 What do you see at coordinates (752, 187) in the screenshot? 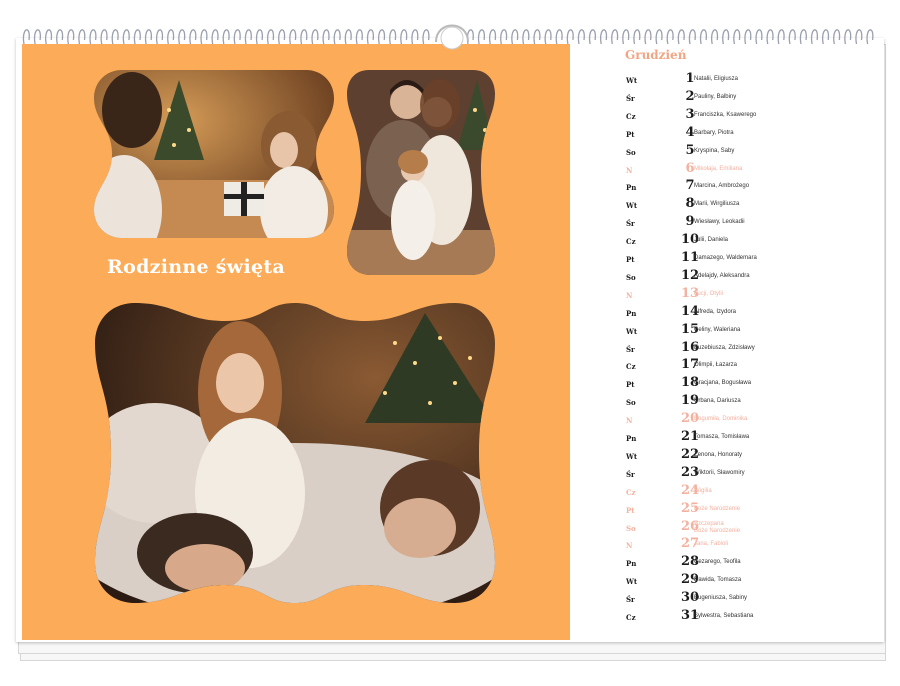
I see `day-row: Pn 7 Marcina, Ambrożego` at bounding box center [752, 187].